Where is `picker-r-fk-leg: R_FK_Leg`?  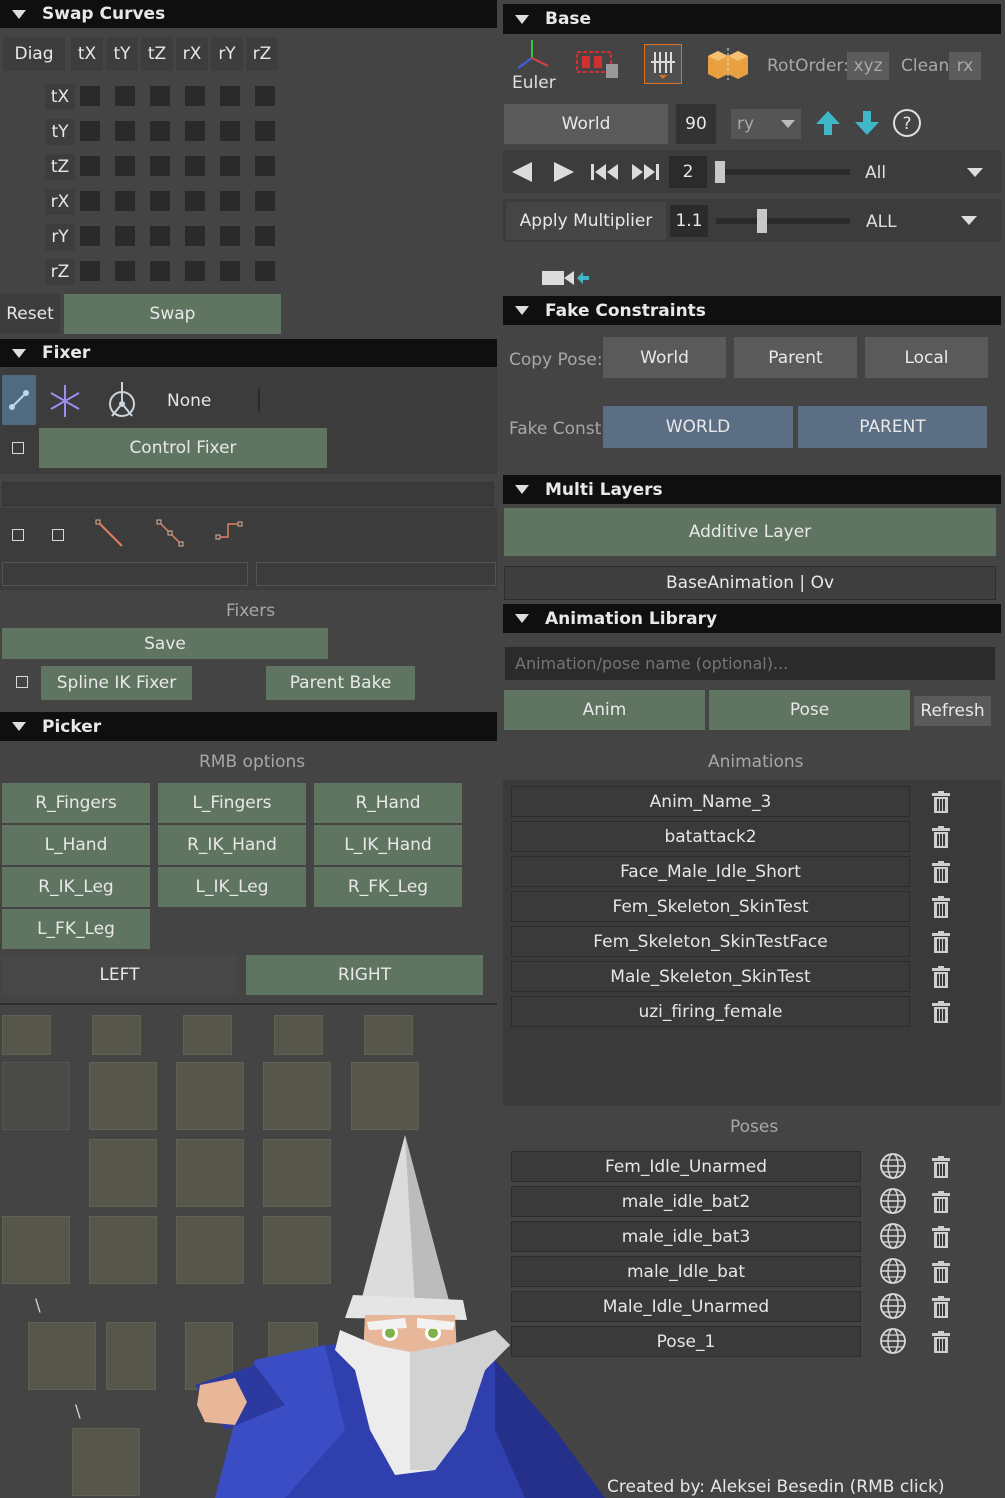
picker-r-fk-leg: R_FK_Leg is located at coordinates (388, 887).